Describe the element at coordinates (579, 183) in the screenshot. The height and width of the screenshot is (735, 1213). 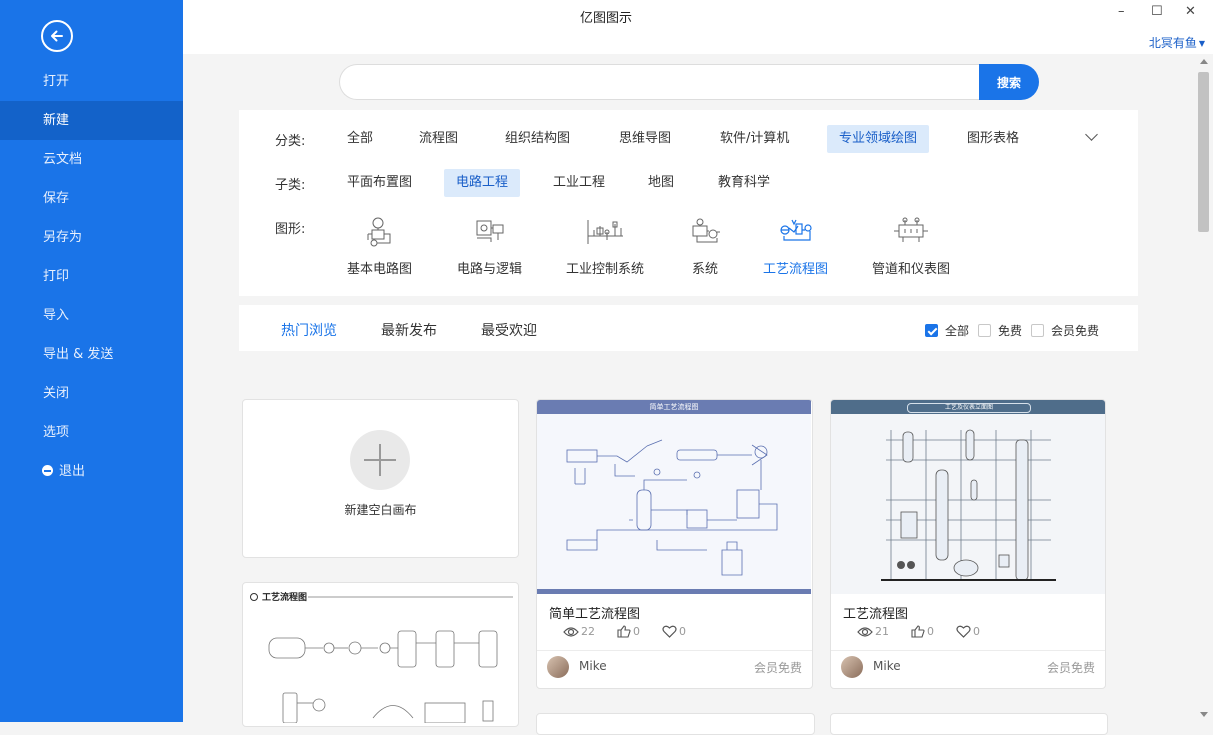
I see `subclass-industrial: 工业工程` at that location.